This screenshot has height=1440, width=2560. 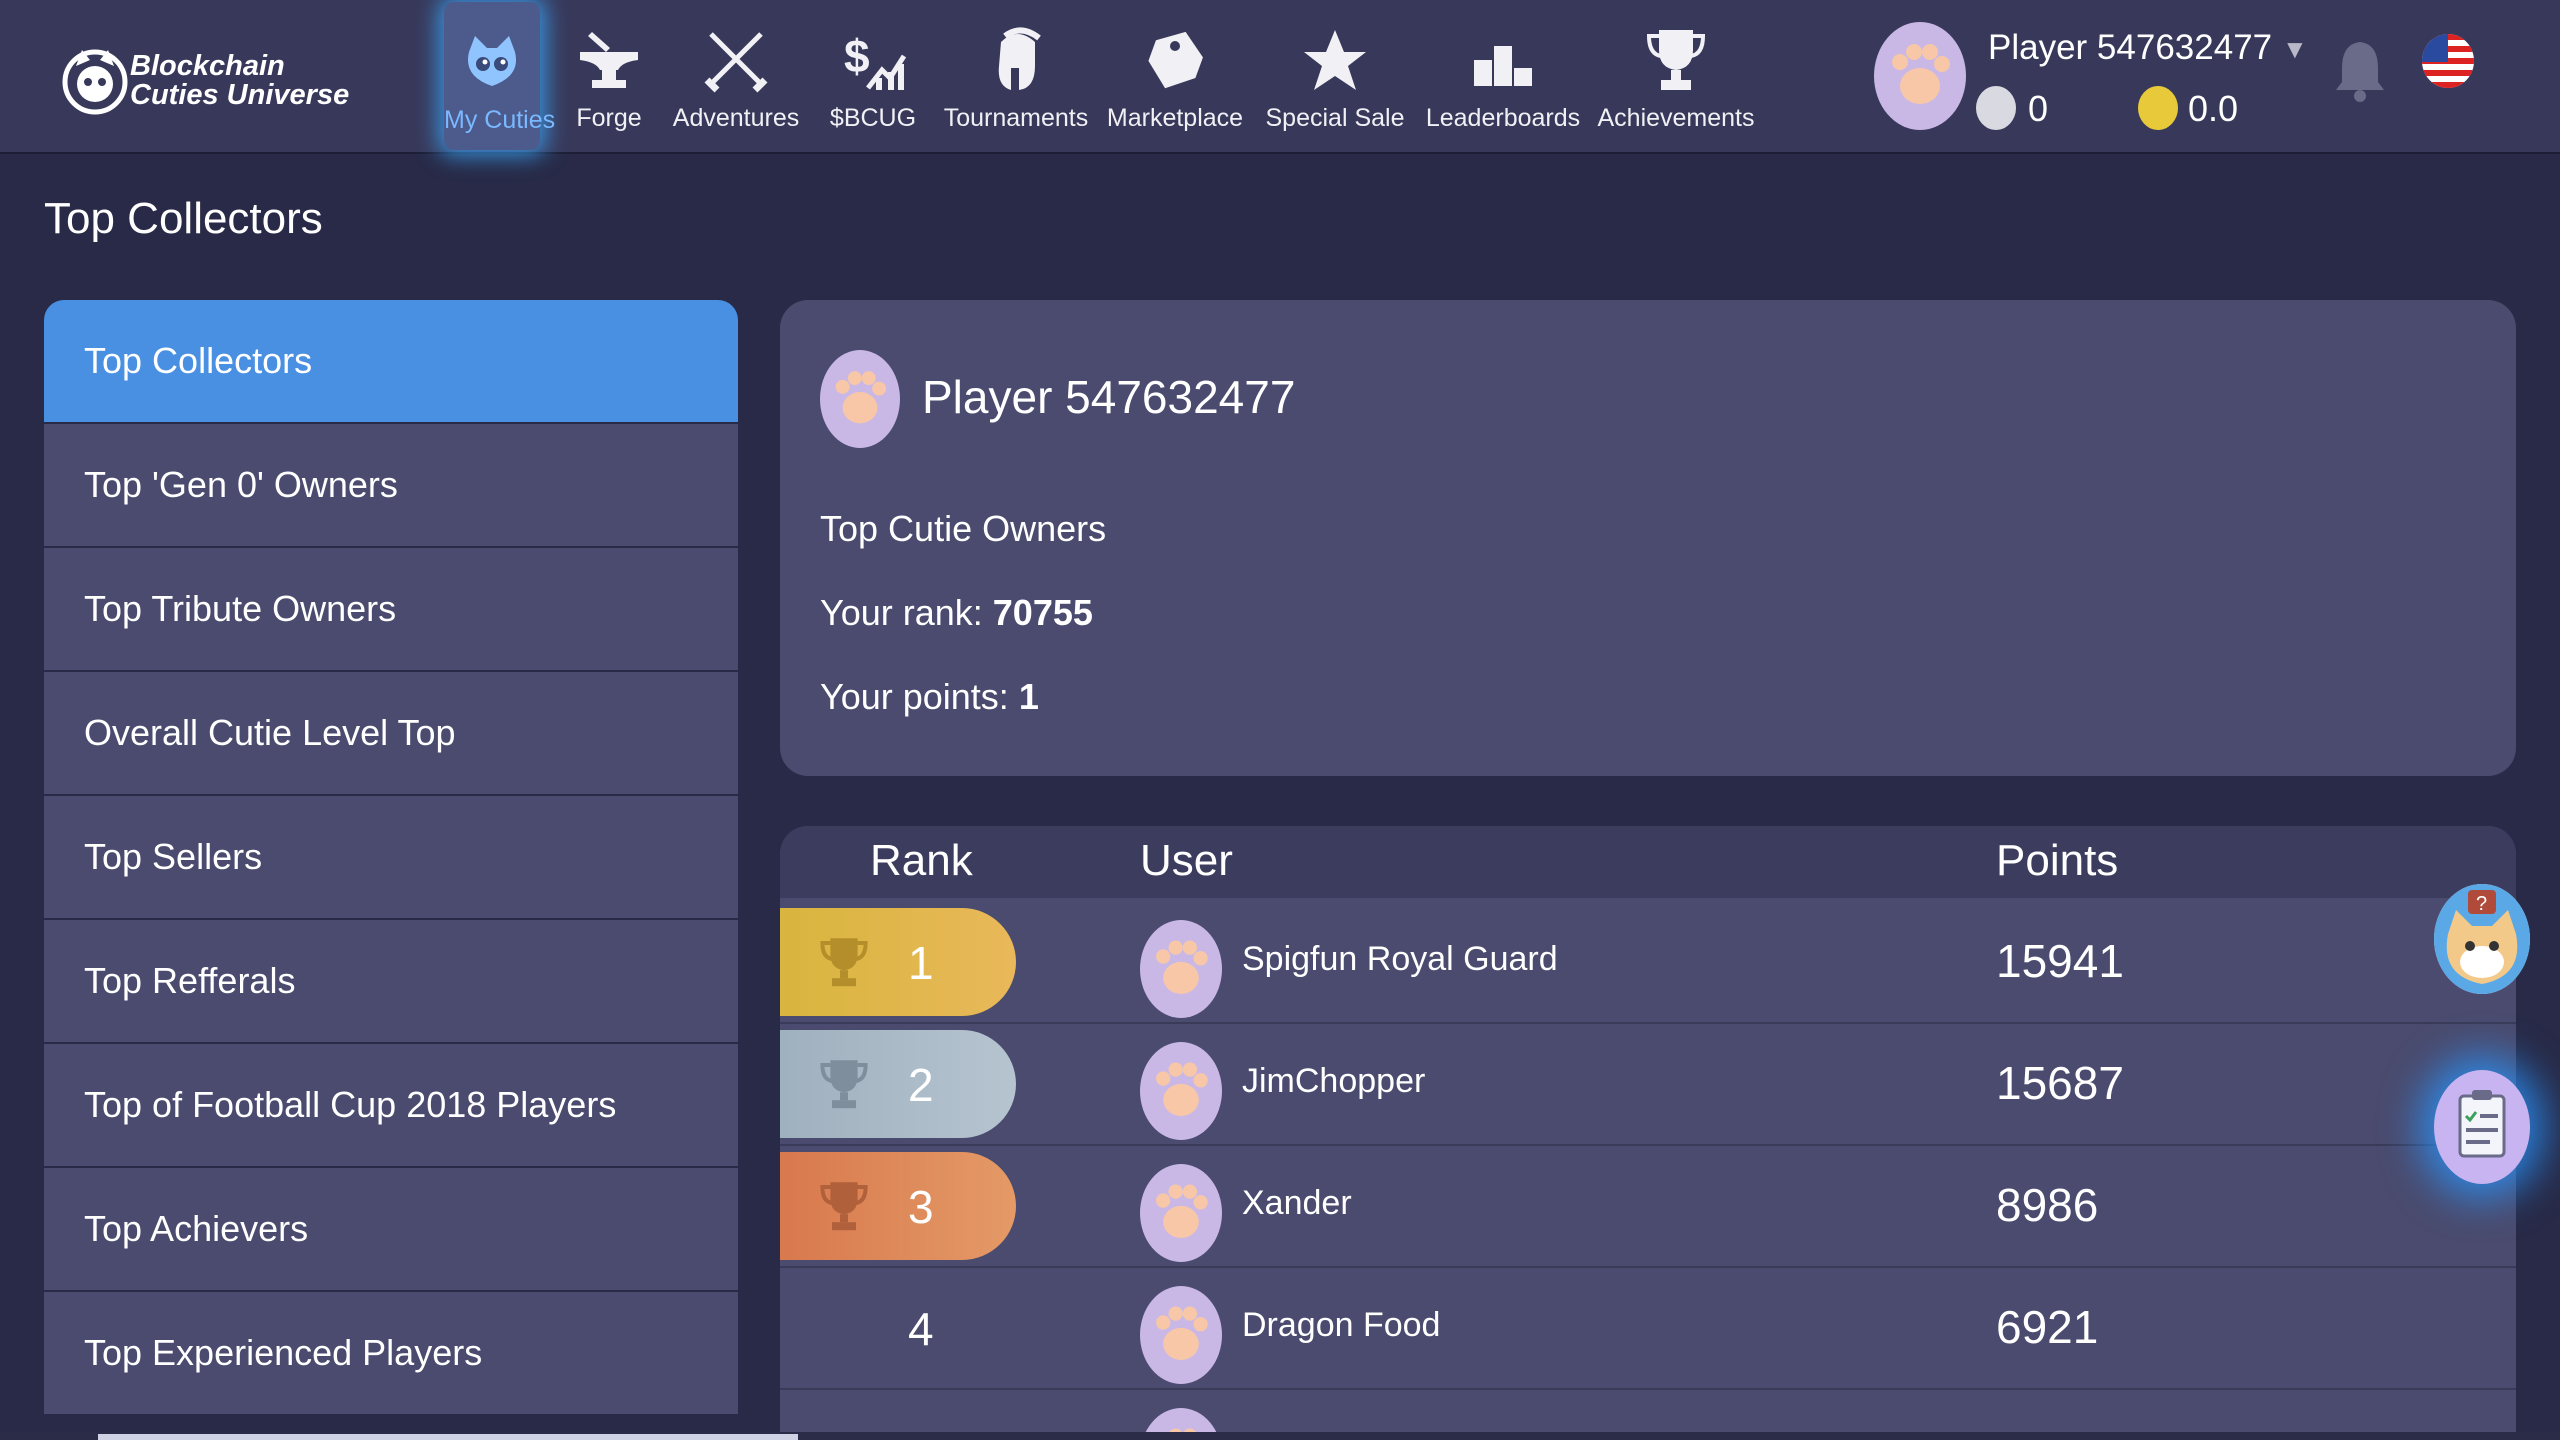 I want to click on sidebar-item-label: Top of Football Cup 2018 Players, so click(x=350, y=1104).